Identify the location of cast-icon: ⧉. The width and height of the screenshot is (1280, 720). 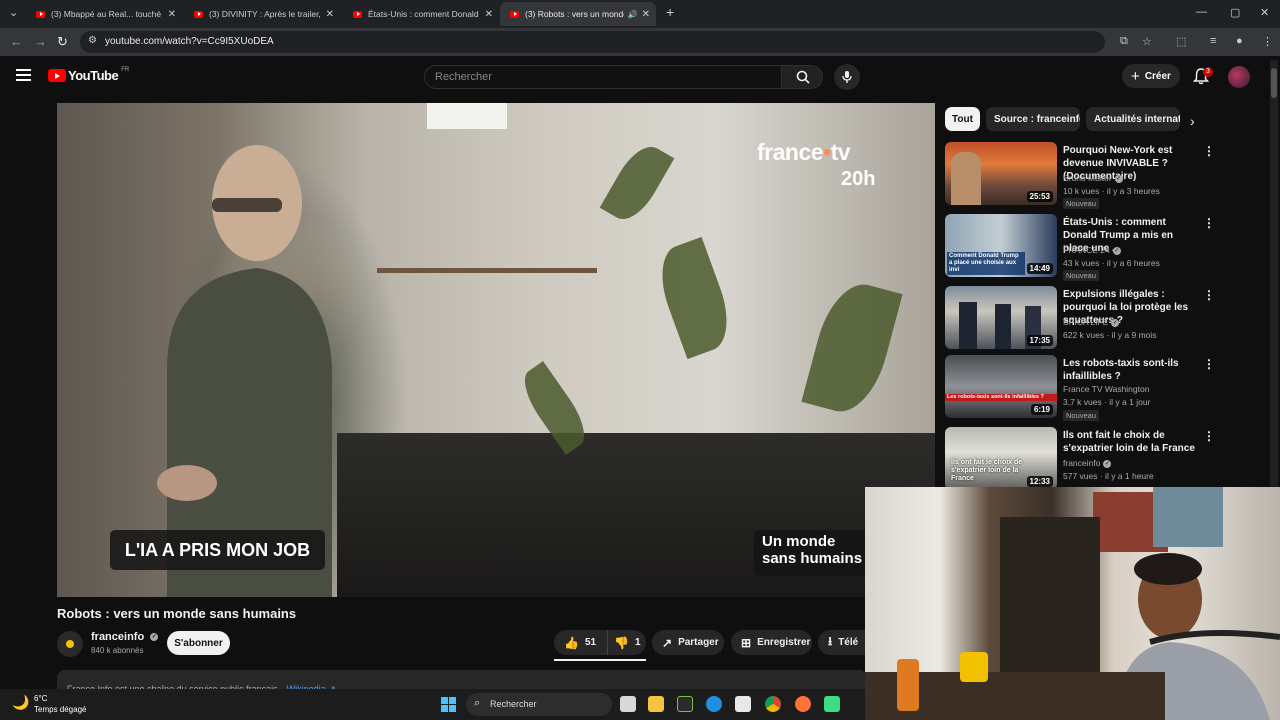
(1124, 41).